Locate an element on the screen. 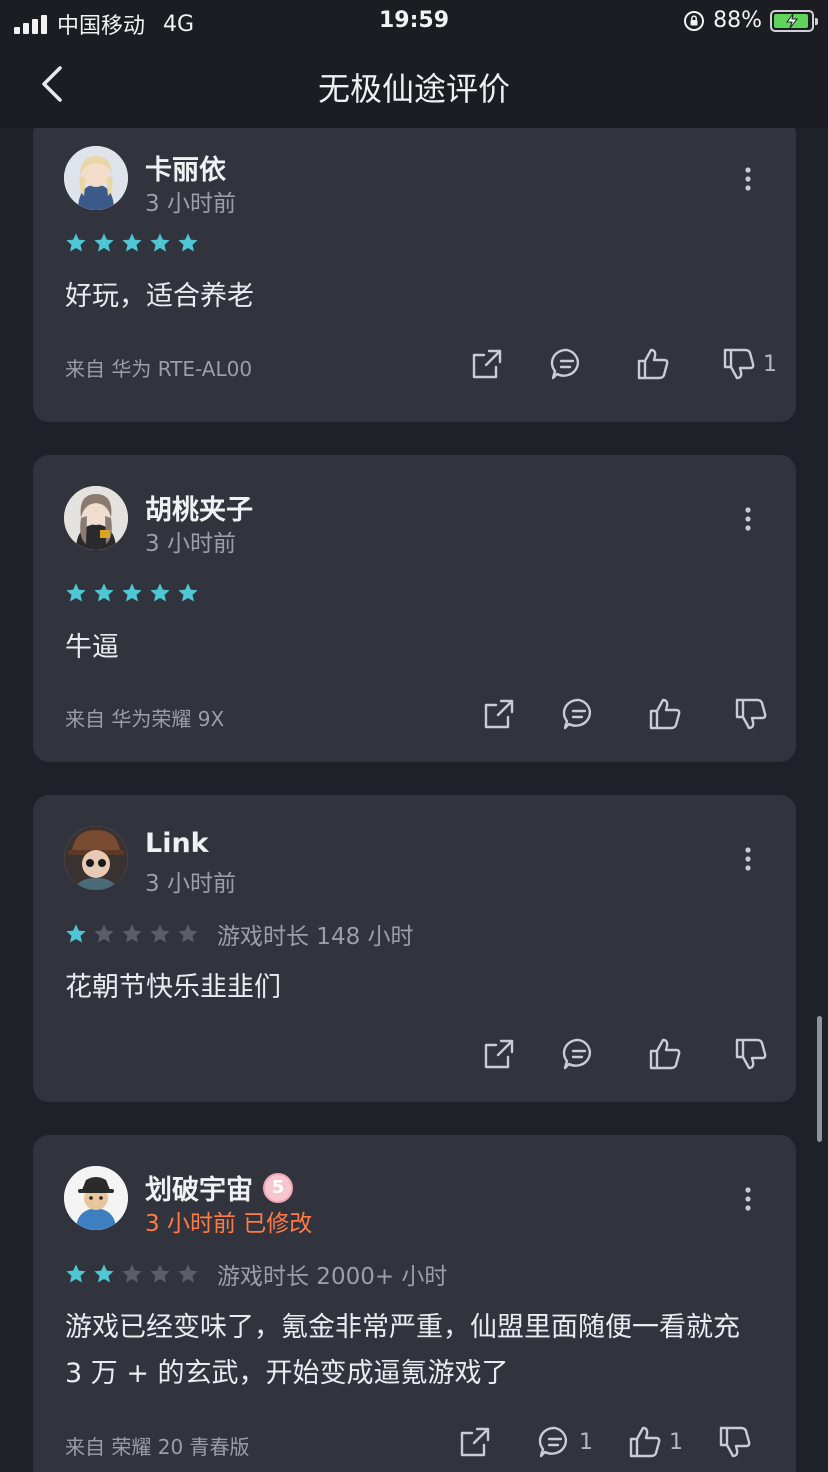 This screenshot has width=828, height=1472. status-right: 88% is located at coordinates (750, 20).